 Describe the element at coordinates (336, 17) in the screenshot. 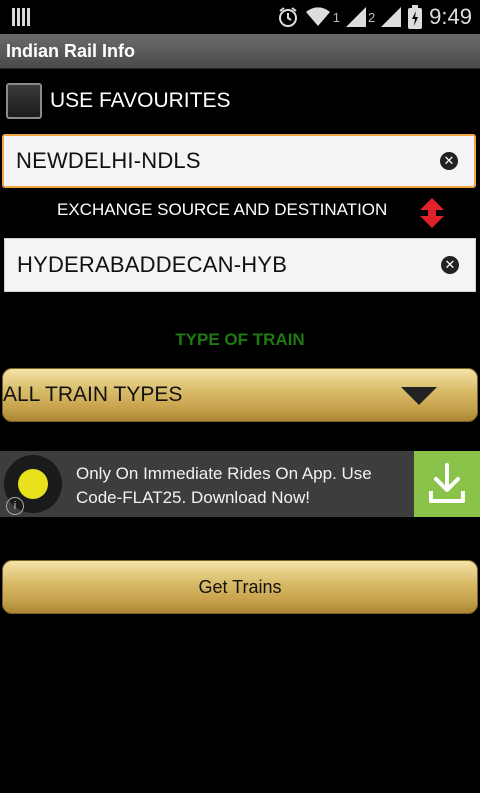

I see `sim1-label: 1` at that location.